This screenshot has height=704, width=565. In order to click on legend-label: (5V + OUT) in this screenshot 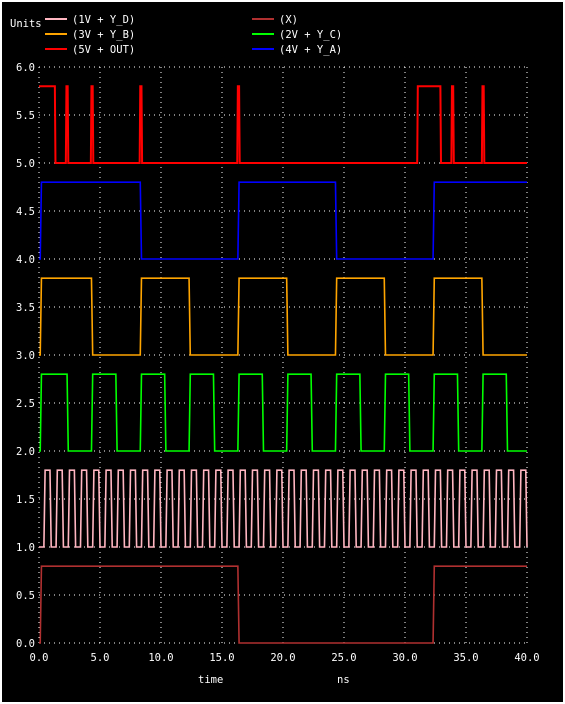, I will do `click(103, 50)`.